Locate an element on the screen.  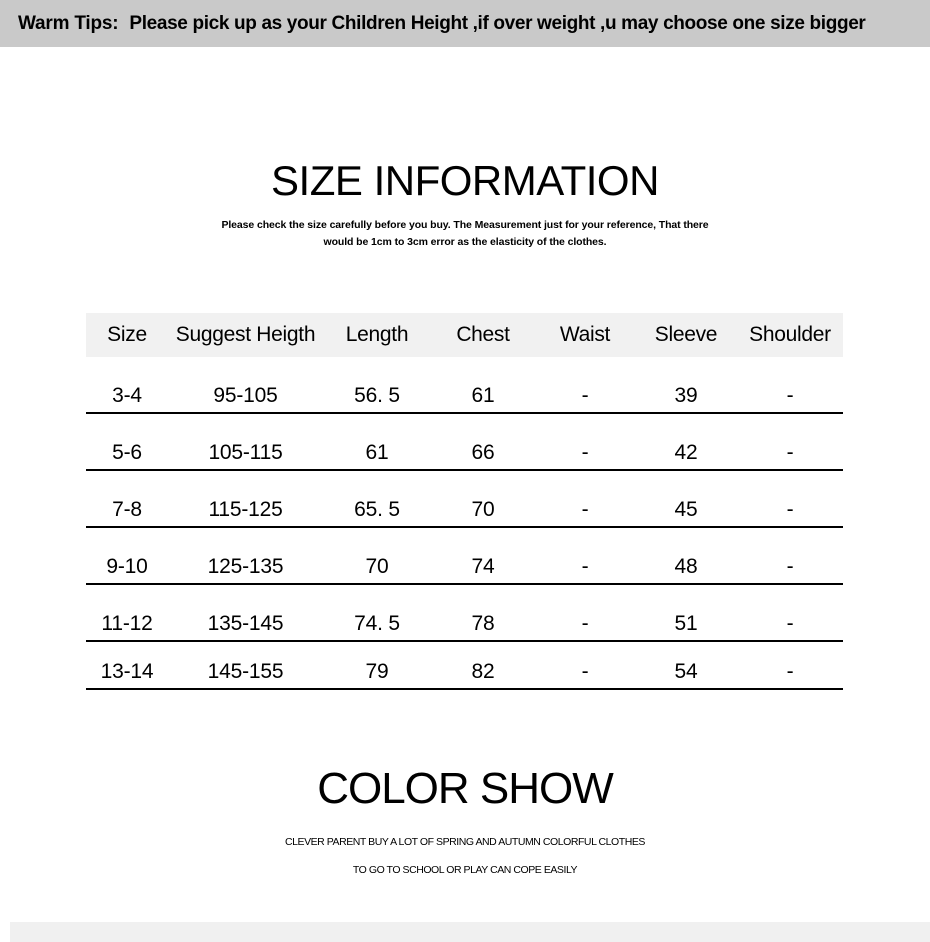
table-row: 11-12 135-145 74. 5 78 - 51 - is located at coordinates (464, 613).